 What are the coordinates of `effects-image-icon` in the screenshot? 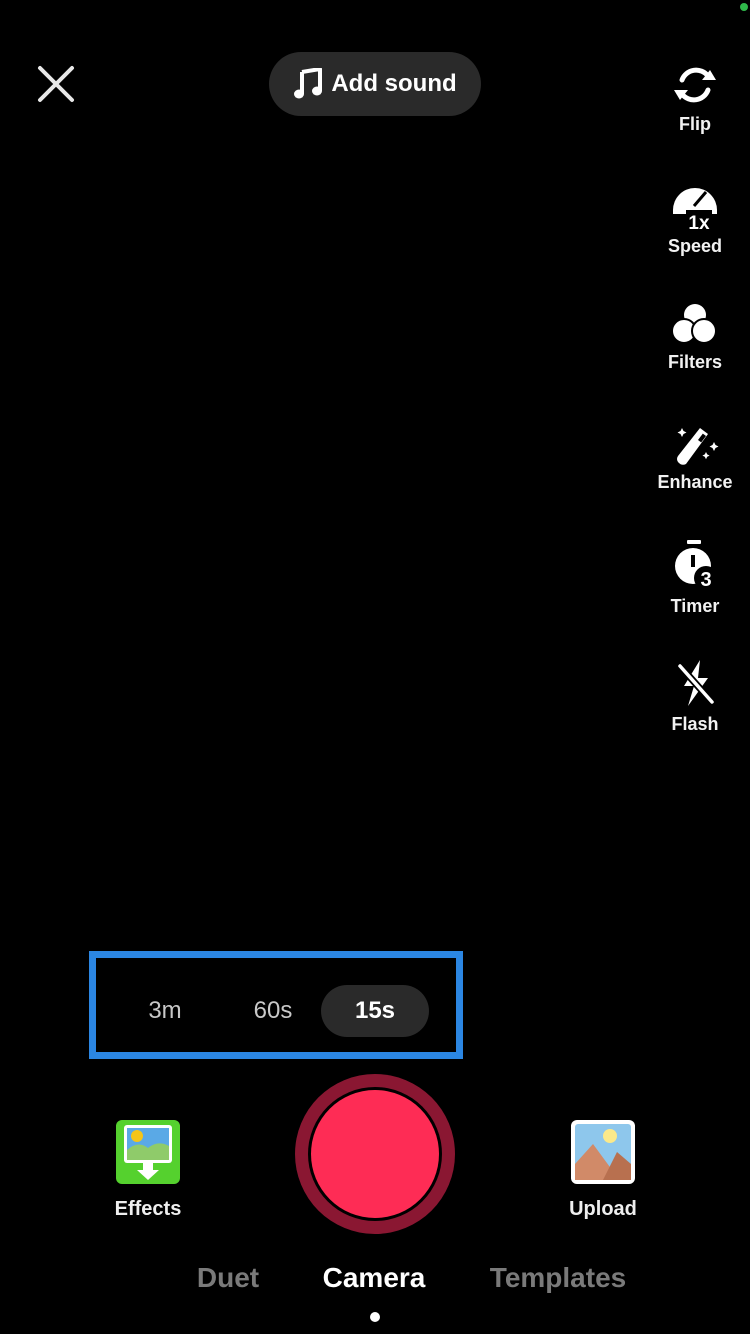 It's located at (148, 1152).